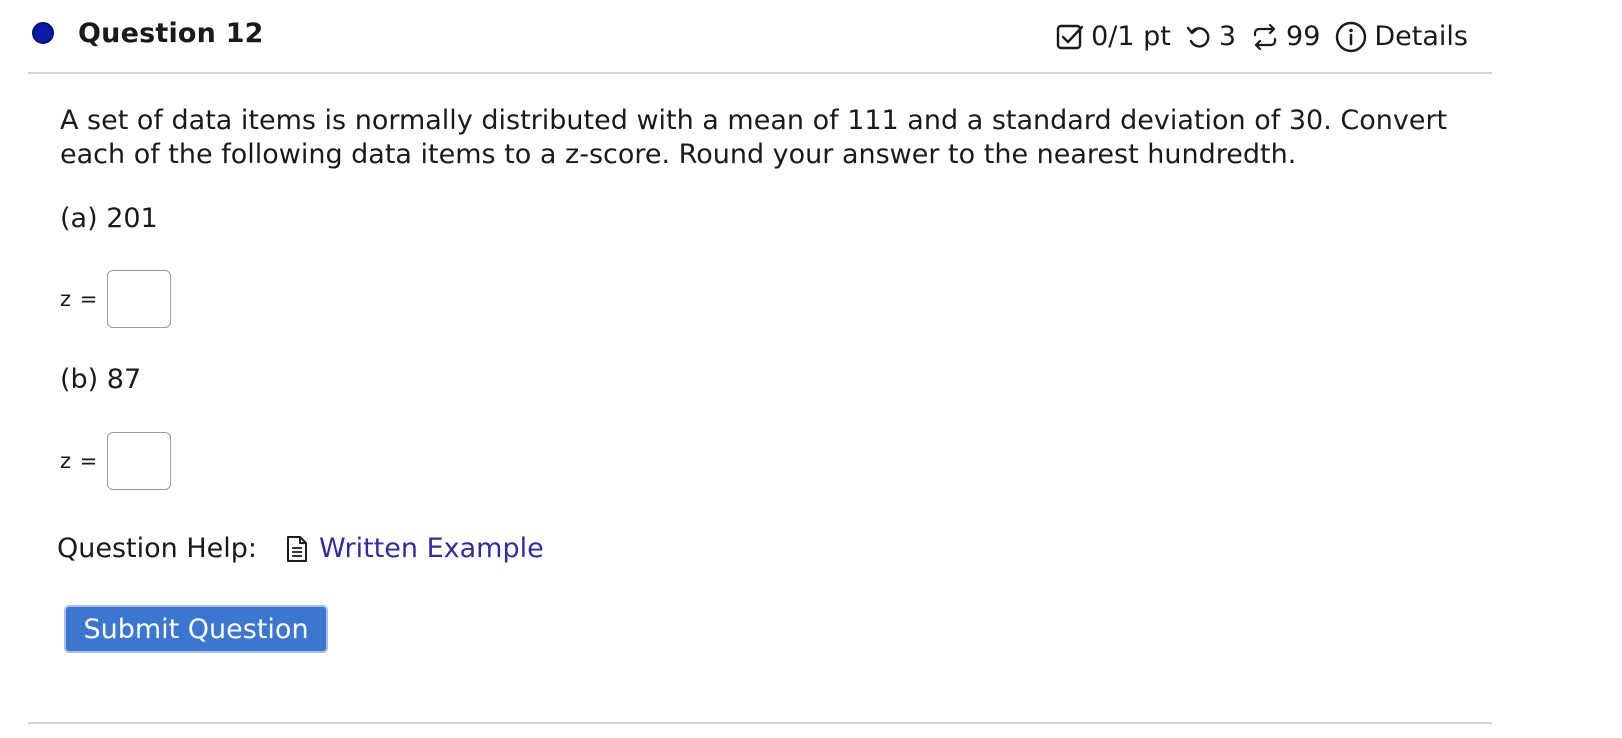 Image resolution: width=1622 pixels, height=738 pixels. I want to click on score-group: 0/1 pt, so click(1113, 37).